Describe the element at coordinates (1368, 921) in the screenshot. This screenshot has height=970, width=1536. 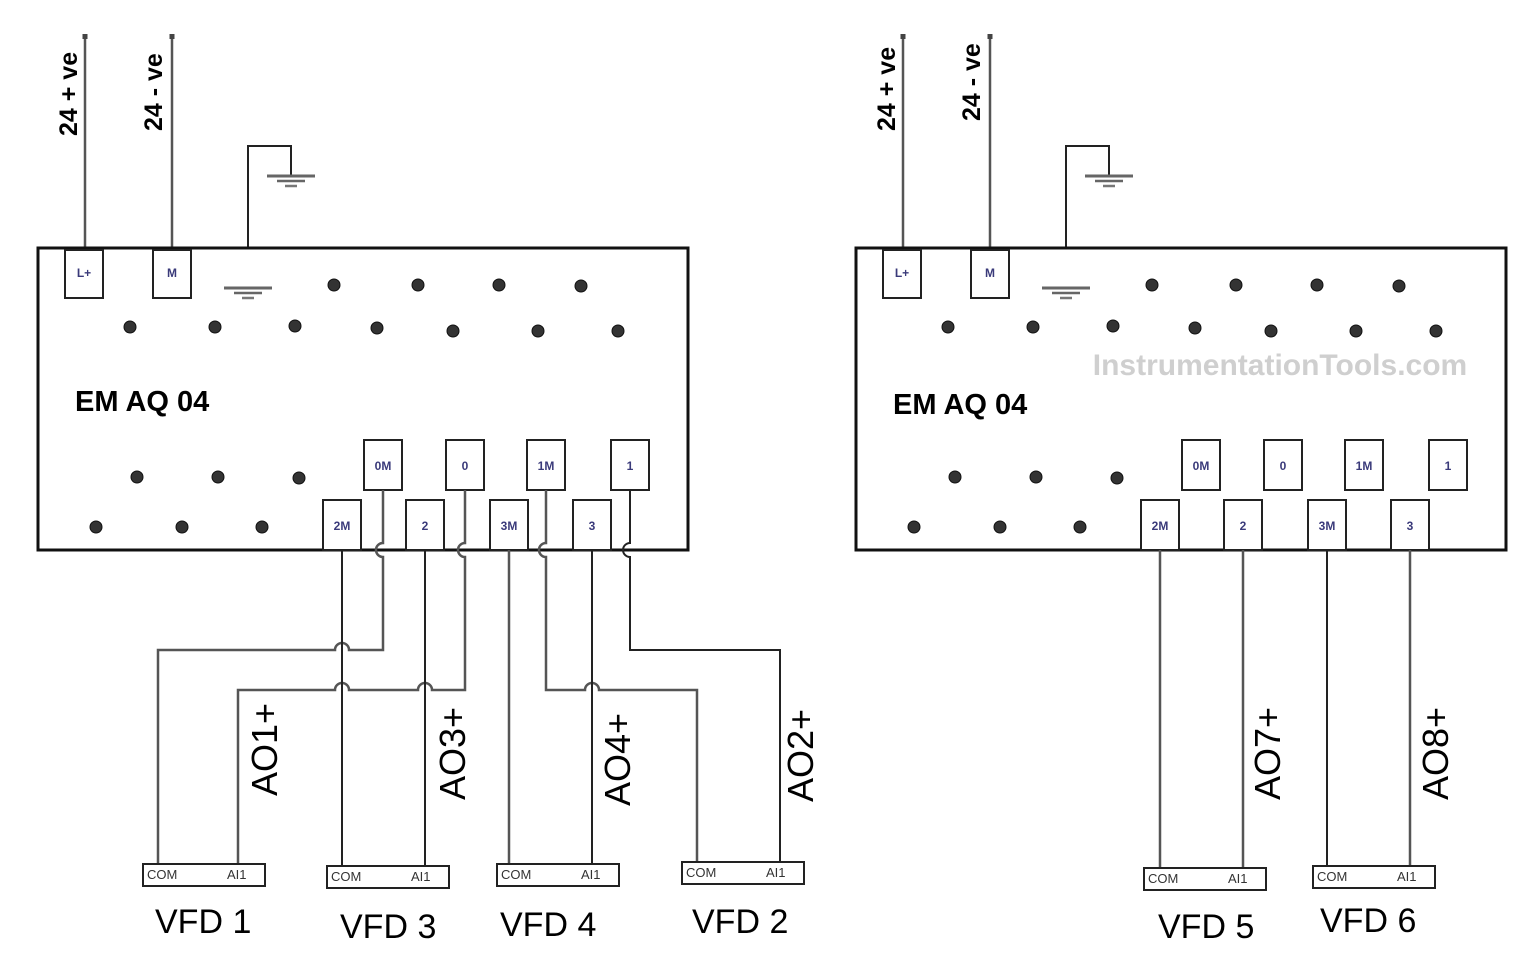
I see `vfd-label: VFD 6` at that location.